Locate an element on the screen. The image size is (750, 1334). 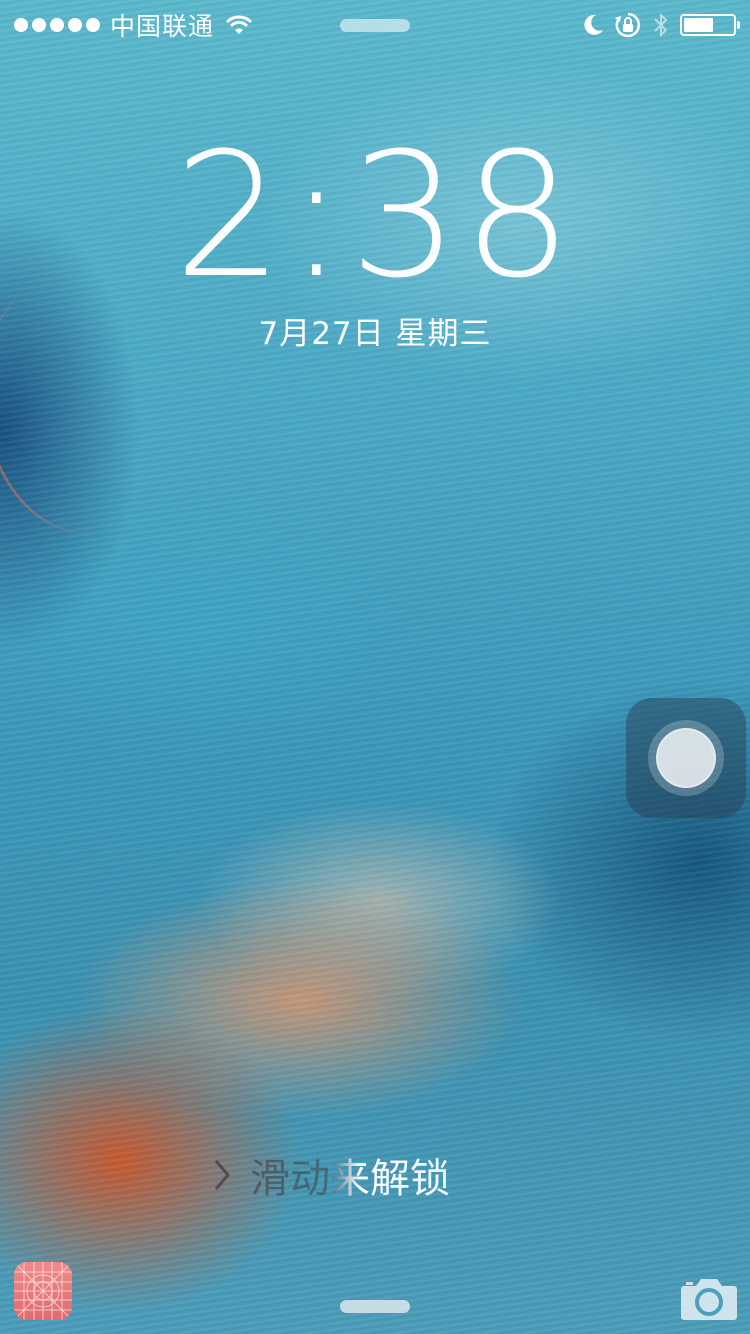
chevron-right-icon is located at coordinates (222, 1175).